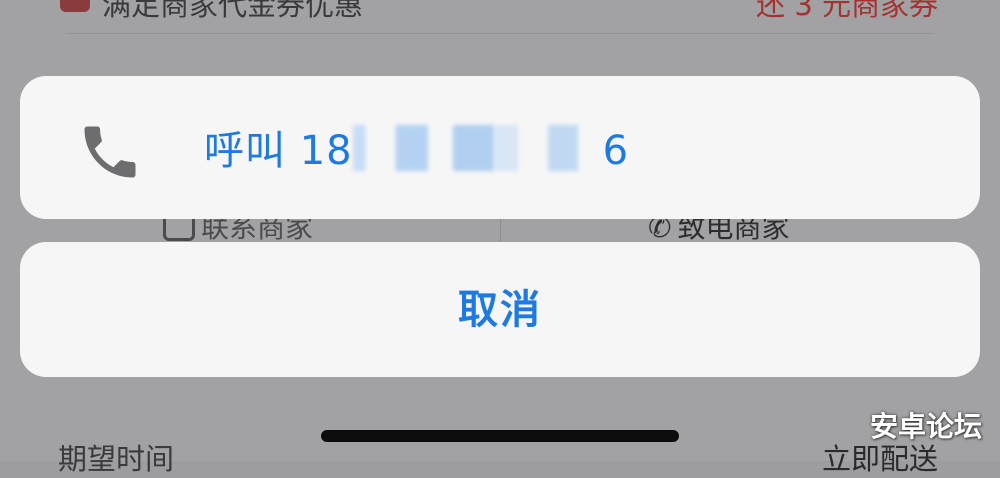 This screenshot has width=1000, height=478. What do you see at coordinates (616, 151) in the screenshot?
I see `call-number-suffix: 6` at bounding box center [616, 151].